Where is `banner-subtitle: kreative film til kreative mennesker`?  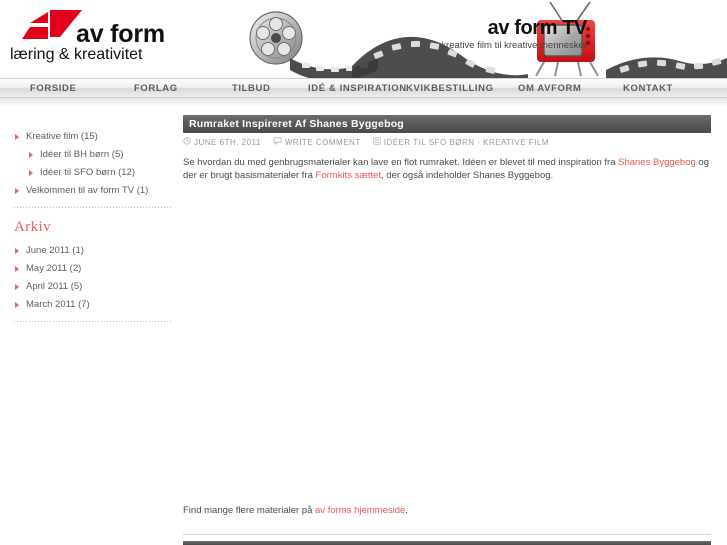
banner-subtitle: kreative film til kreative mennesker is located at coordinates (514, 45).